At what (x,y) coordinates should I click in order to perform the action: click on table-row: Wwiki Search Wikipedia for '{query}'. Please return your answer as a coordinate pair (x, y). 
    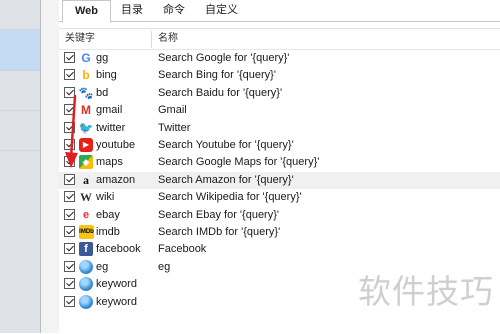
    Looking at the image, I should click on (279, 197).